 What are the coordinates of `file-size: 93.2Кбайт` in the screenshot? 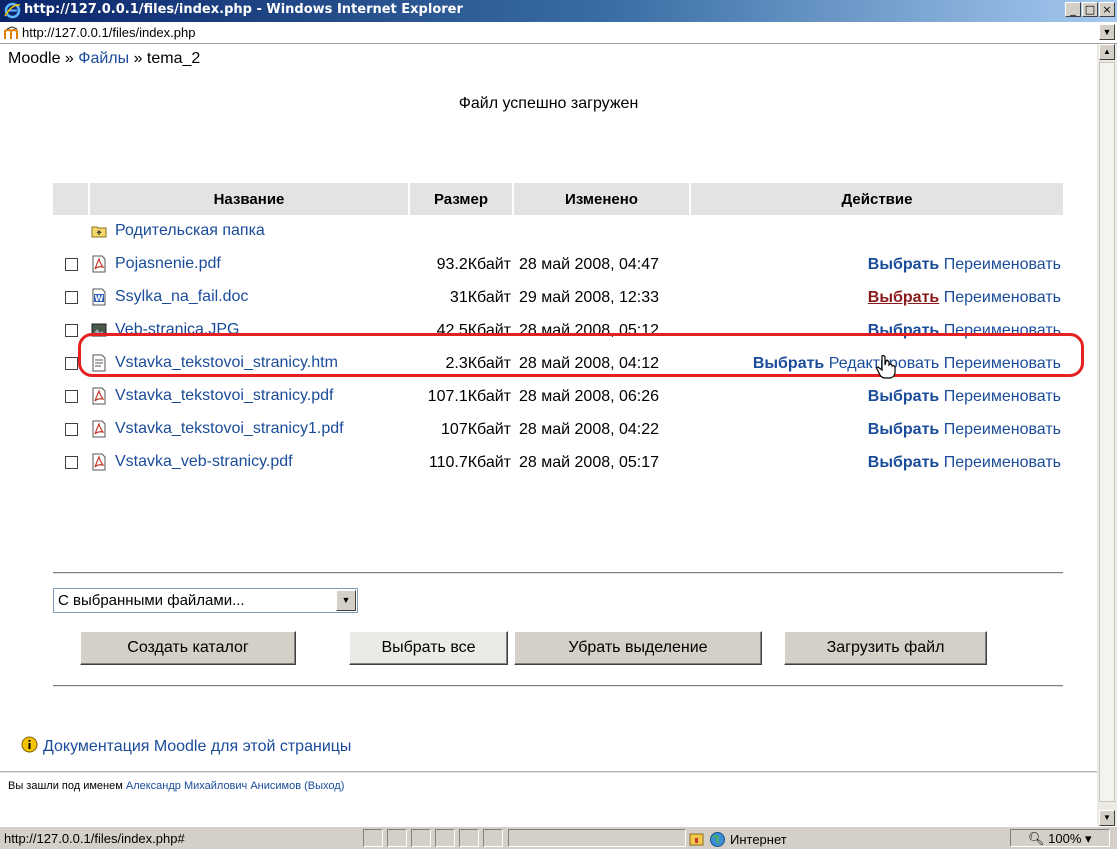 It's located at (473, 264).